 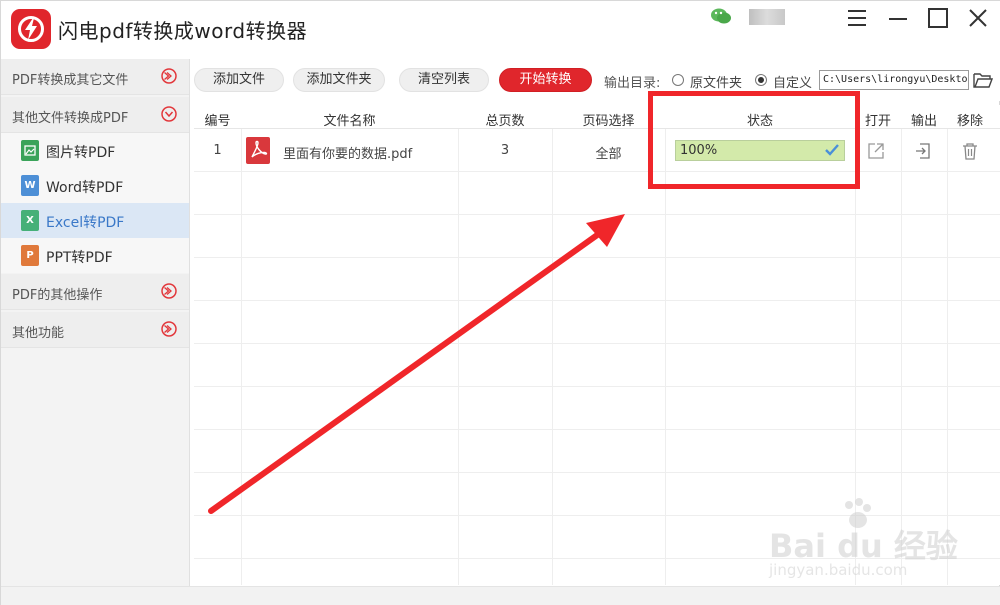 What do you see at coordinates (500, 595) in the screenshot?
I see `status-strip` at bounding box center [500, 595].